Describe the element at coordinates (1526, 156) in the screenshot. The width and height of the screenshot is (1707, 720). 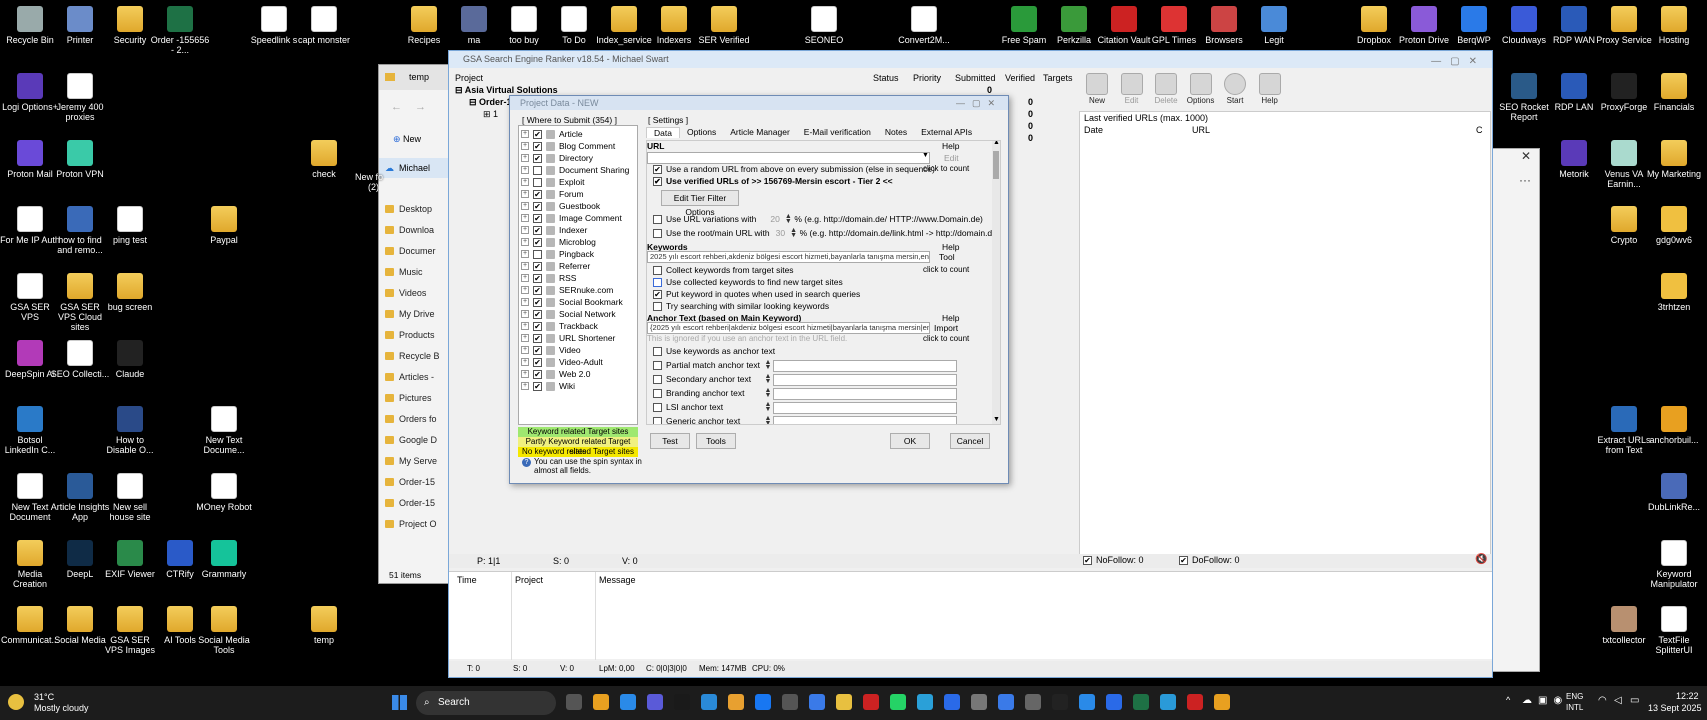
I see `close-icon: ✕` at that location.